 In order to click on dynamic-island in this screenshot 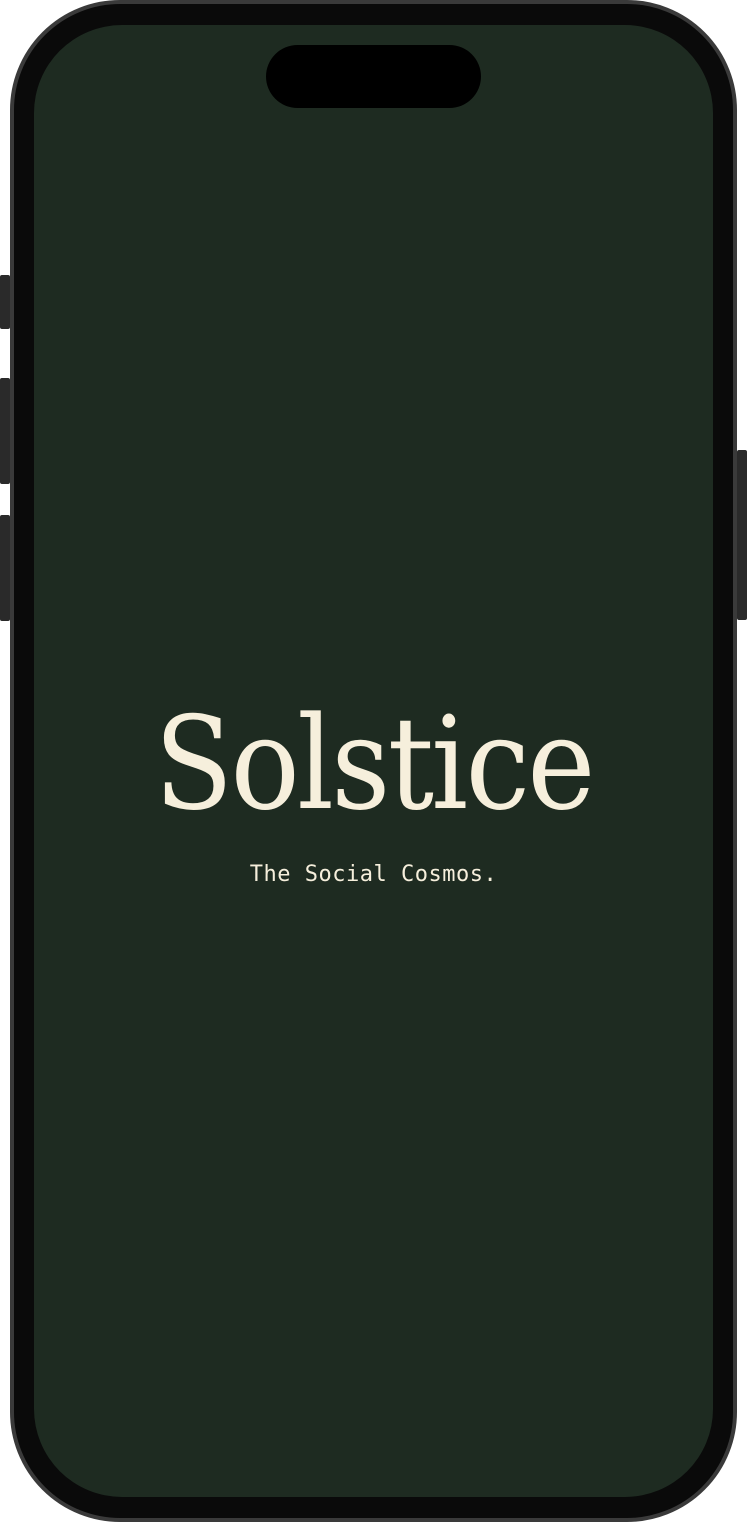, I will do `click(373, 76)`.